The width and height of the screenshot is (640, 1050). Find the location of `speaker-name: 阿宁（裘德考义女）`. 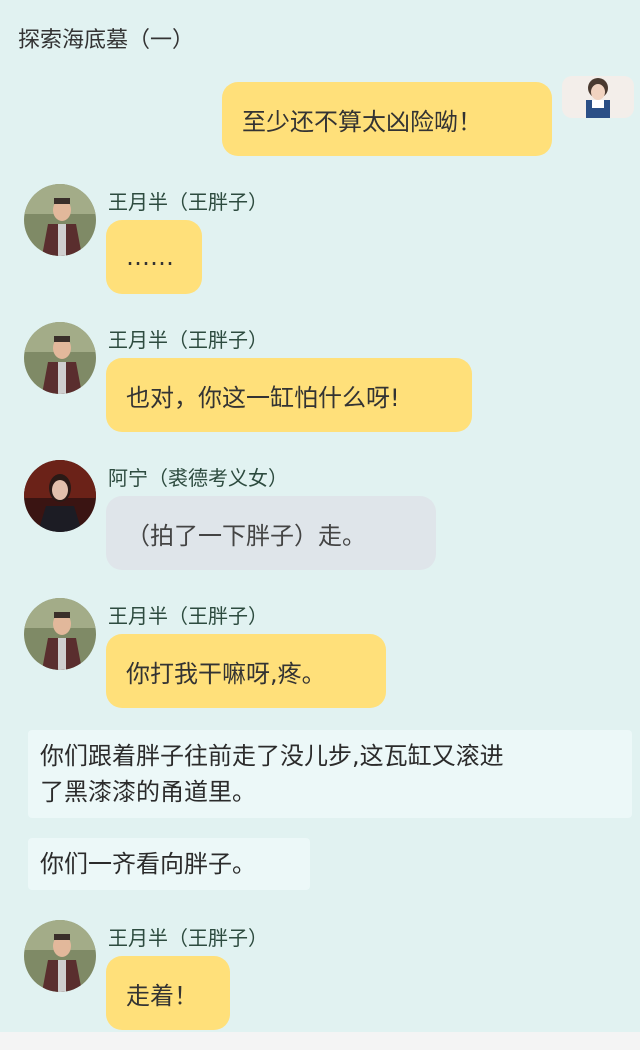

speaker-name: 阿宁（裘德考义女） is located at coordinates (198, 478).